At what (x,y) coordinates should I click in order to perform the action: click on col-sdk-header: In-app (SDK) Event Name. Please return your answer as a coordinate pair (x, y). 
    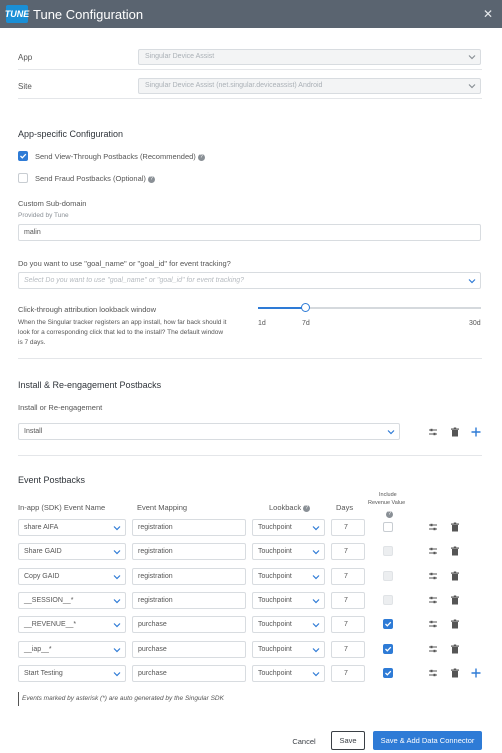
    Looking at the image, I should click on (62, 507).